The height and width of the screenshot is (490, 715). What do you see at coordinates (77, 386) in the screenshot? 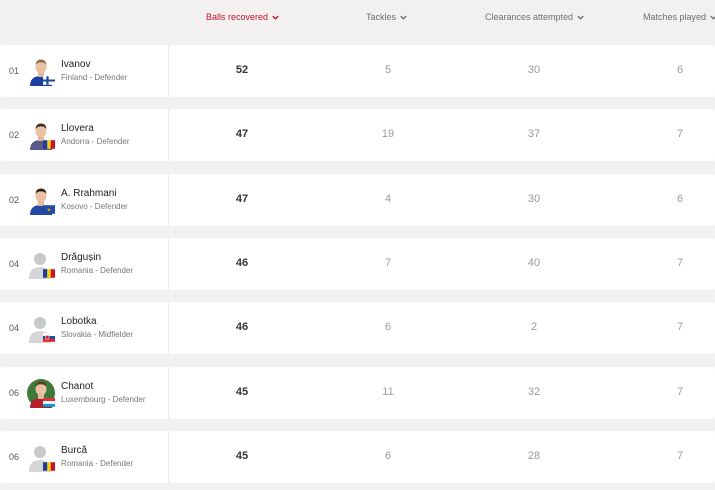
I see `player-name: Chanot` at bounding box center [77, 386].